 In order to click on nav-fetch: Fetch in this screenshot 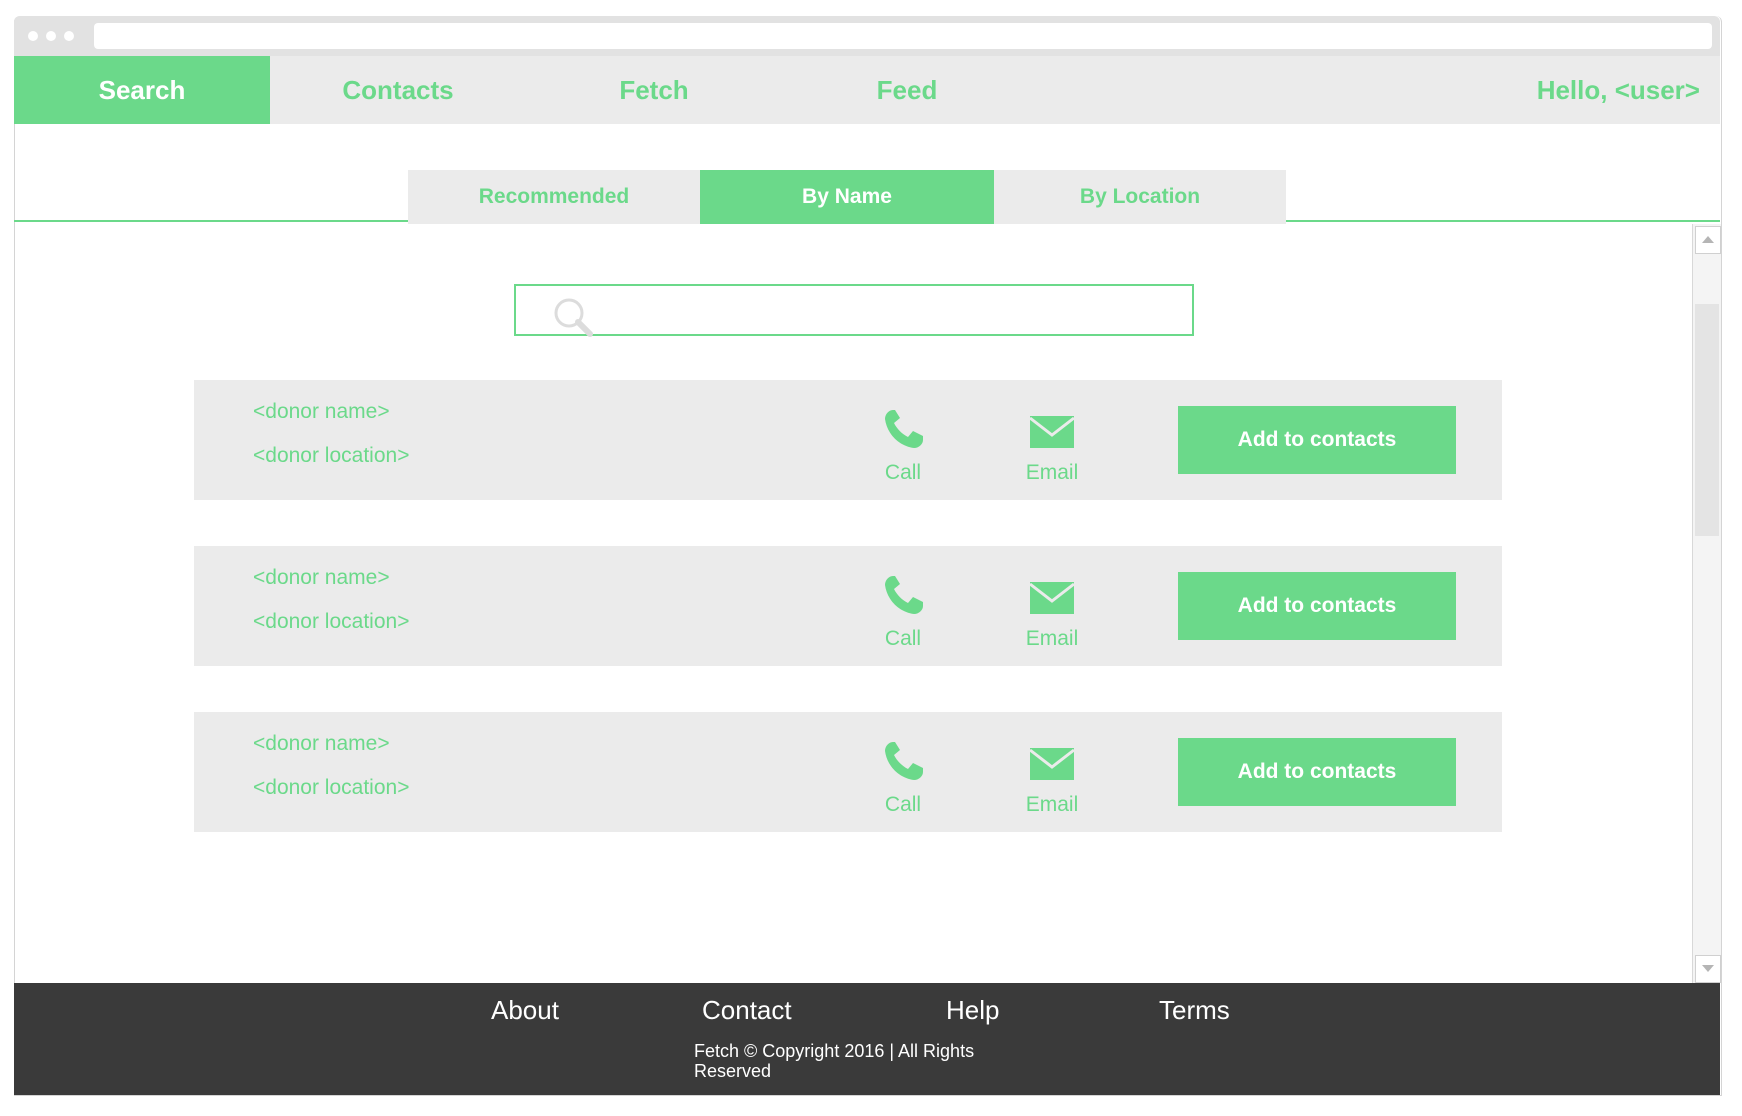, I will do `click(654, 90)`.